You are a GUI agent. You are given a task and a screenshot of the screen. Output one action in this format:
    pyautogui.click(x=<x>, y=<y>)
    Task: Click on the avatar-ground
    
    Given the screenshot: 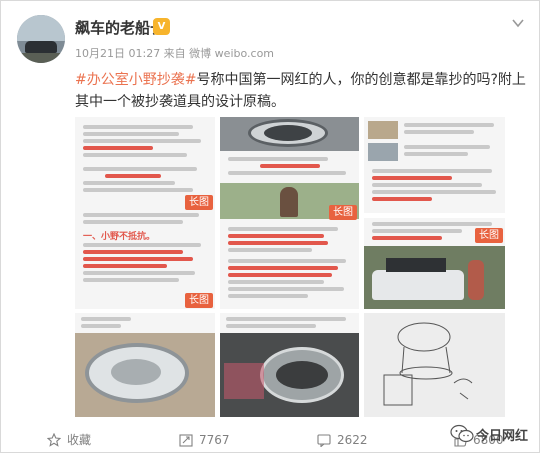 What is the action you would take?
    pyautogui.click(x=41, y=58)
    